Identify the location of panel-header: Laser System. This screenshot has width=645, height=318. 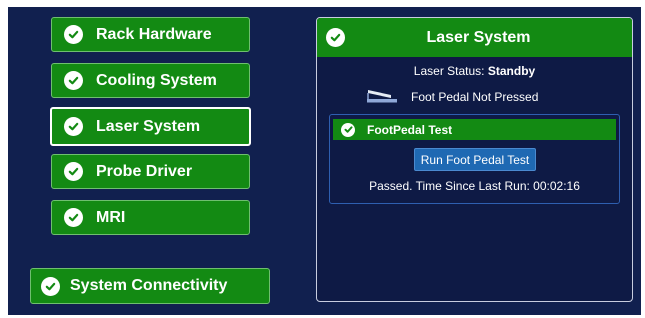
(474, 37).